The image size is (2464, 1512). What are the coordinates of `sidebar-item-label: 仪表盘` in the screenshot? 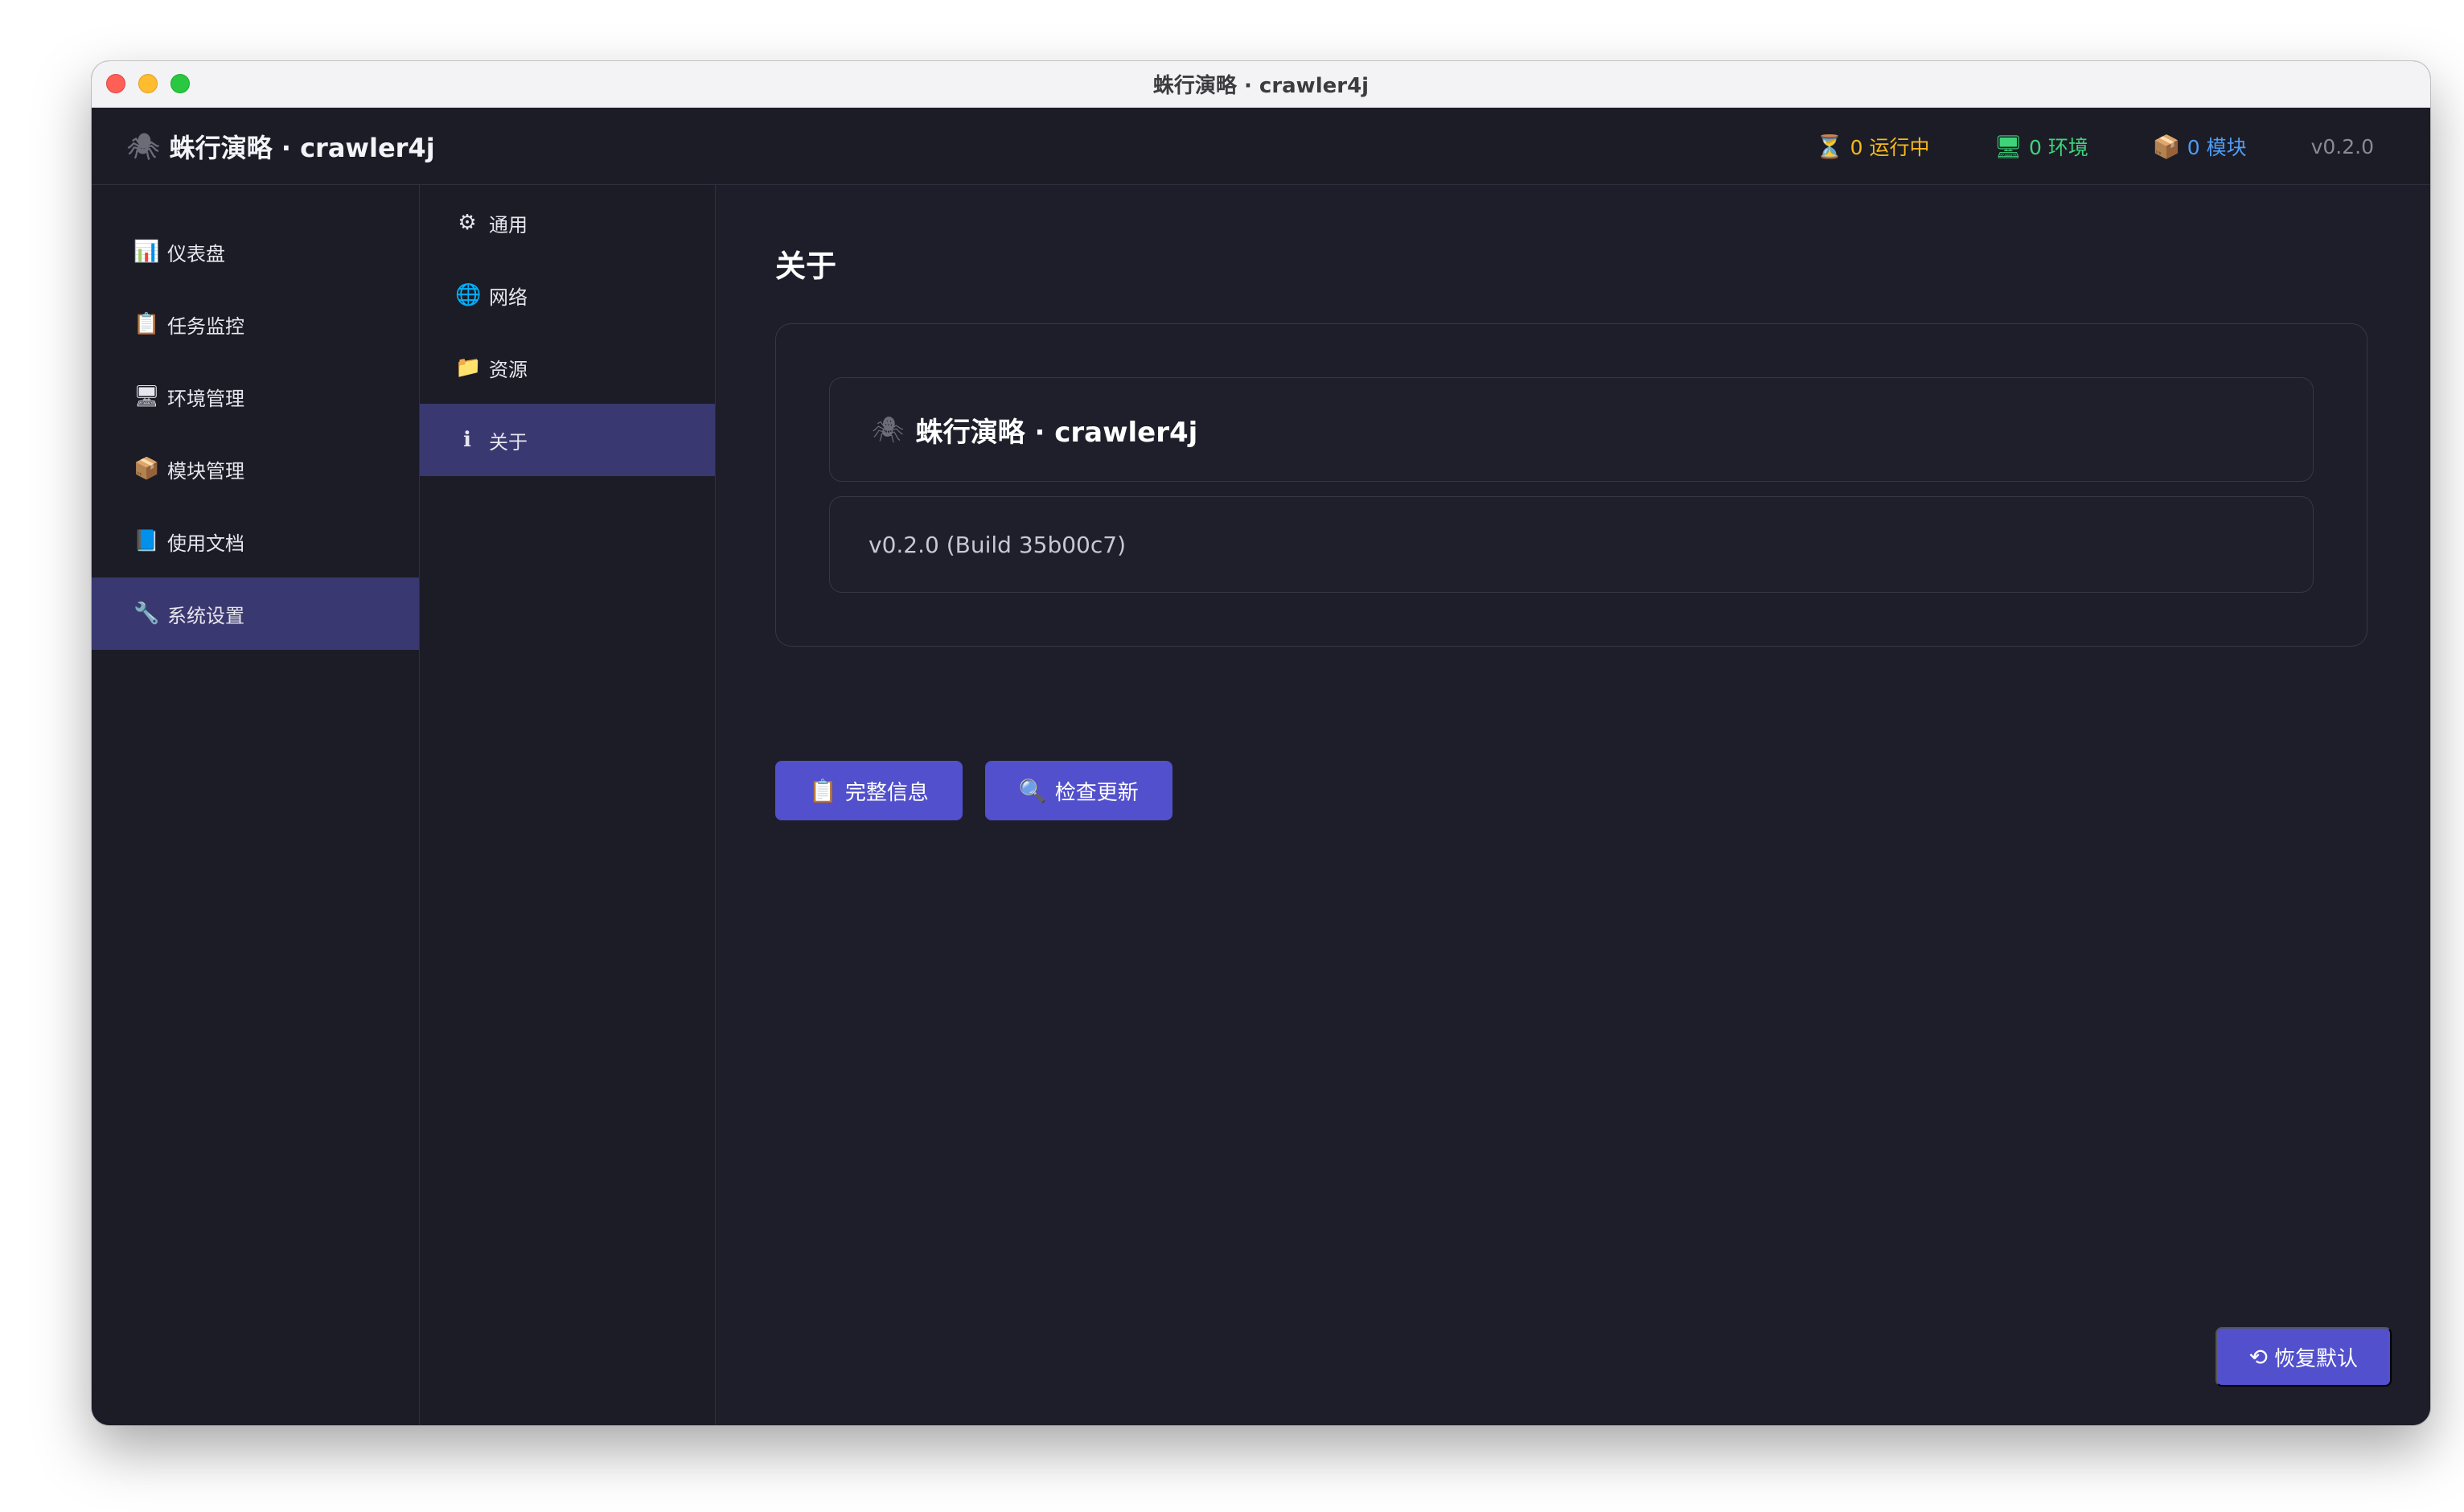 It's located at (196, 254).